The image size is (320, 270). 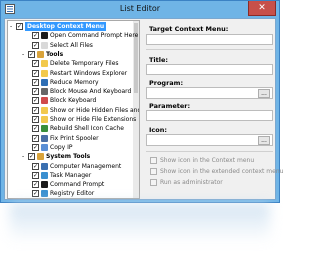 I want to click on tree-item: Block Mouse And Keyboard, so click(x=71, y=91).